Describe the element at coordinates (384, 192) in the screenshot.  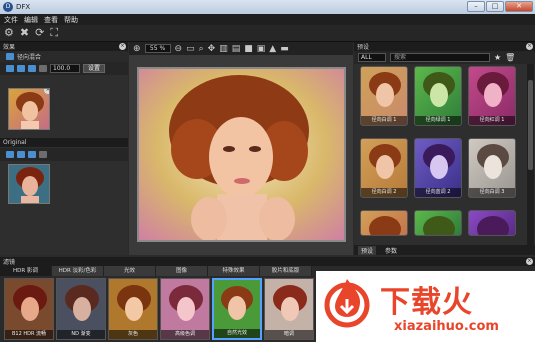
I see `preset-label: 径向白调 2` at that location.